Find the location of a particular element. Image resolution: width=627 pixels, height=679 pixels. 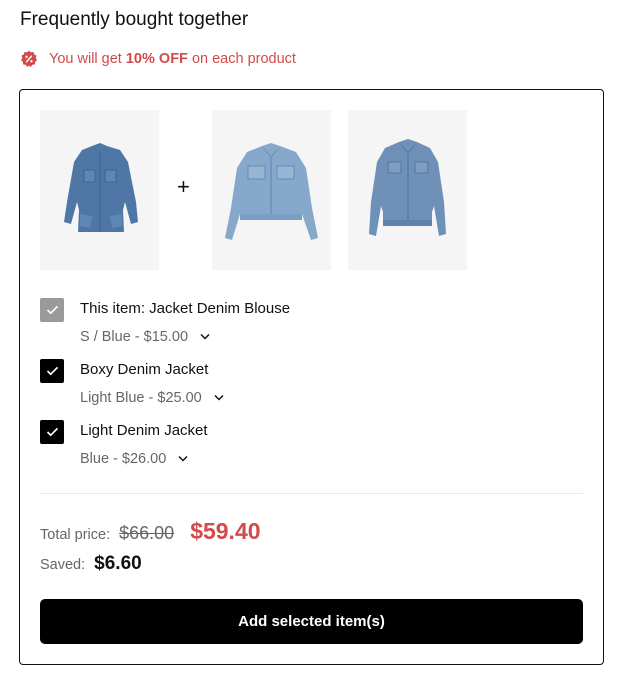

total-price-row: Total price: $66.00 $59.40 is located at coordinates (150, 531).